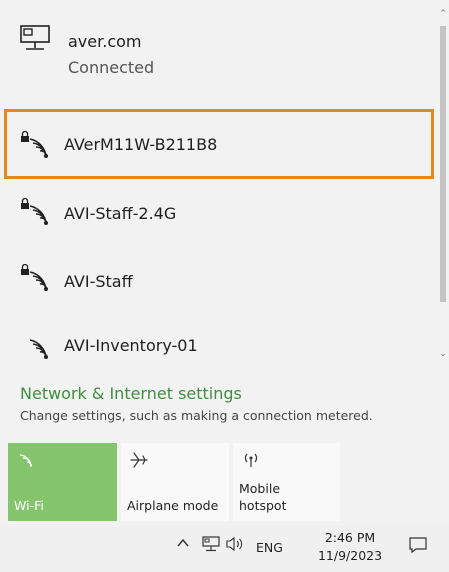  Describe the element at coordinates (269, 547) in the screenshot. I see `language-indicator: ENG` at that location.